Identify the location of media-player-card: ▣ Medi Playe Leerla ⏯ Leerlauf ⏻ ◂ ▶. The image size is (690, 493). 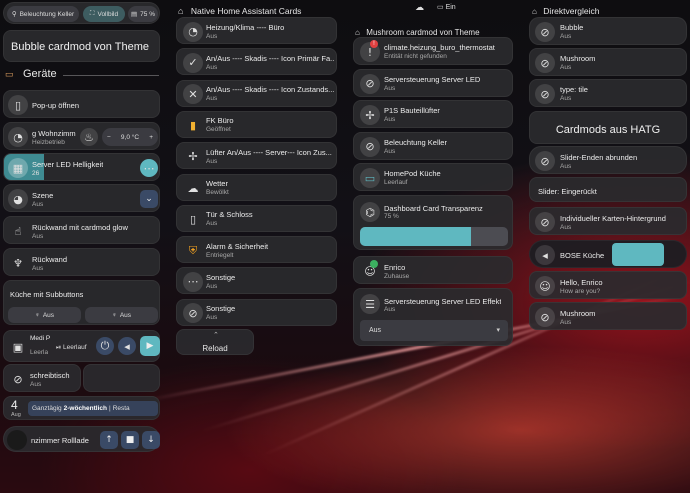
(81, 346).